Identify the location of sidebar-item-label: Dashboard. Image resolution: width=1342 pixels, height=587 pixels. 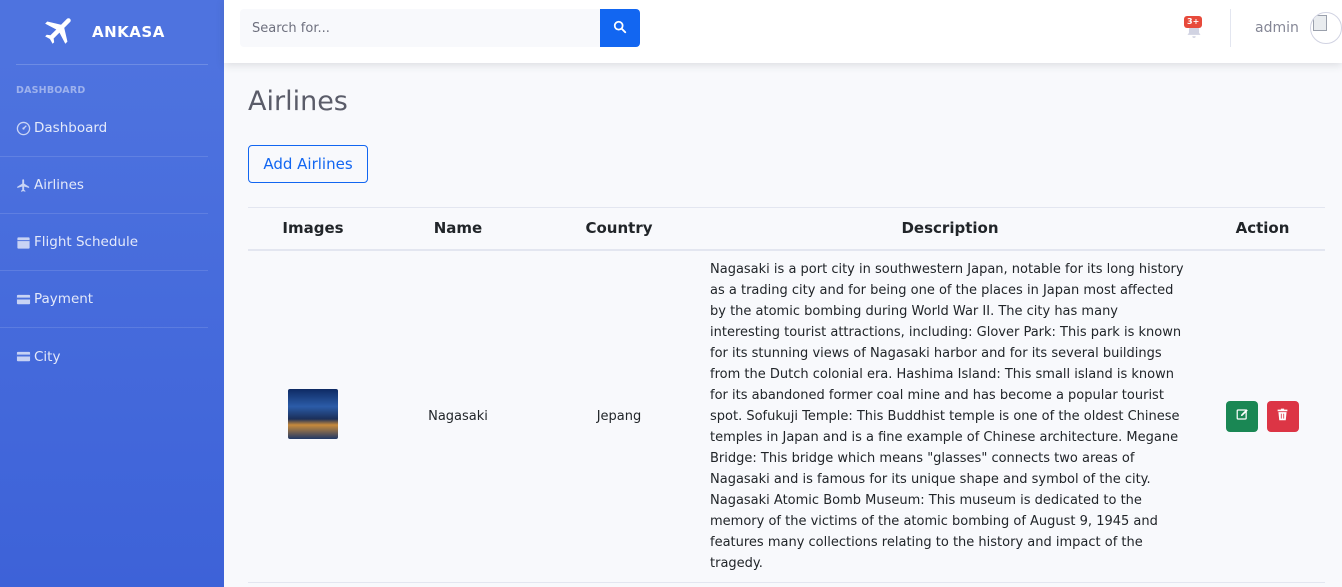
(71, 128).